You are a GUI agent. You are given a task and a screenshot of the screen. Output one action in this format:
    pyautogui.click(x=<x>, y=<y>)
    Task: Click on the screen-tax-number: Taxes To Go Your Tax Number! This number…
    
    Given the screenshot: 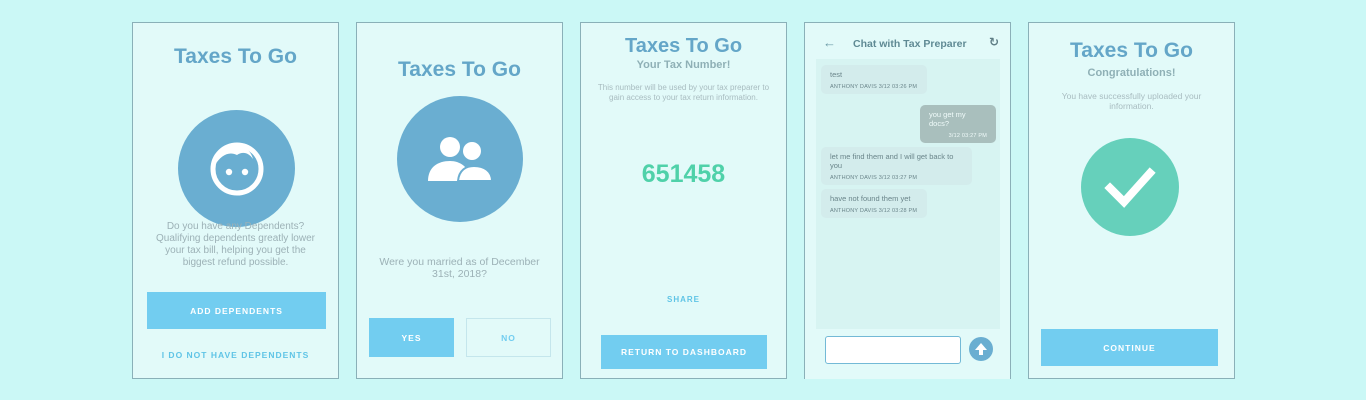 What is the action you would take?
    pyautogui.click(x=683, y=200)
    